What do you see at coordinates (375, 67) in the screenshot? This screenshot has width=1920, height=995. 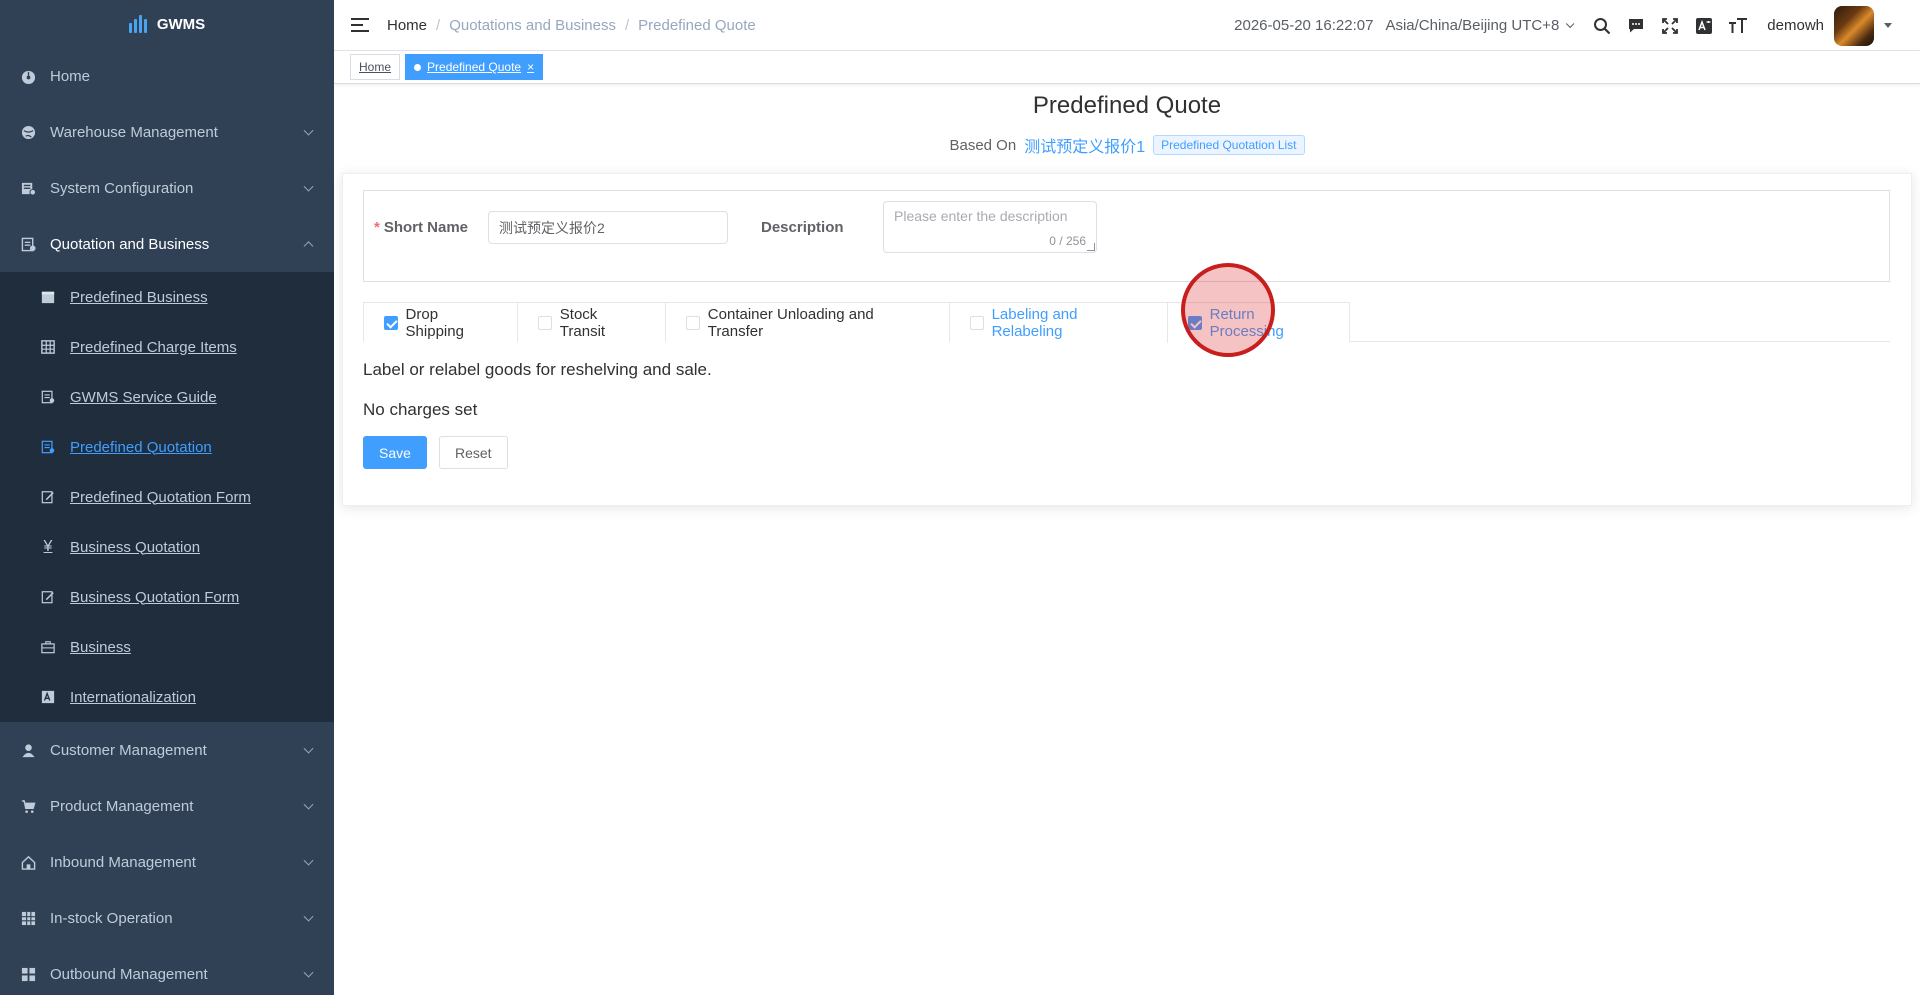 I see `tag-home: Home` at bounding box center [375, 67].